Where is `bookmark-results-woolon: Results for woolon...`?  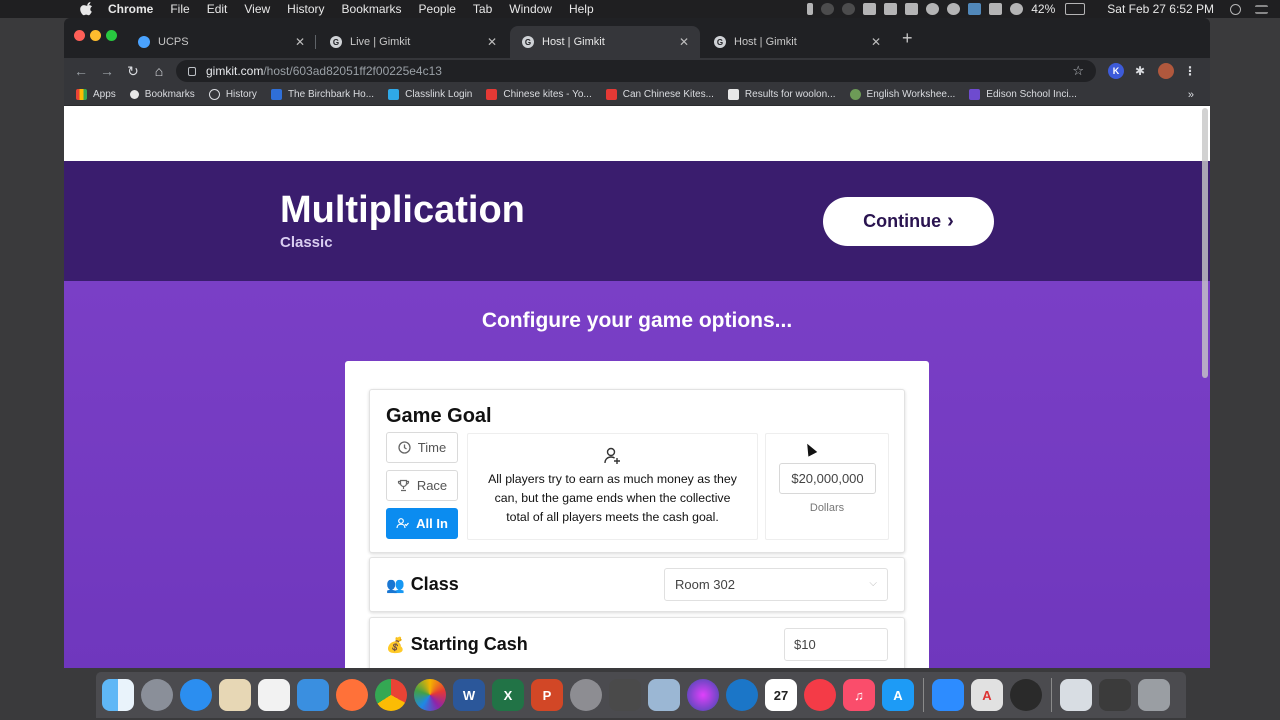
bookmark-results-woolon: Results for woolon... is located at coordinates (781, 94).